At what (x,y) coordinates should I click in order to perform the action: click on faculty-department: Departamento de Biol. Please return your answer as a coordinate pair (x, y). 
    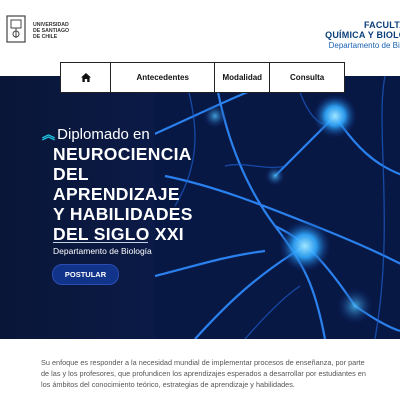
    Looking at the image, I should click on (364, 45).